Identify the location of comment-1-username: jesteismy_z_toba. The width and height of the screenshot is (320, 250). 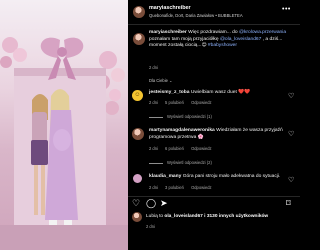
(169, 92).